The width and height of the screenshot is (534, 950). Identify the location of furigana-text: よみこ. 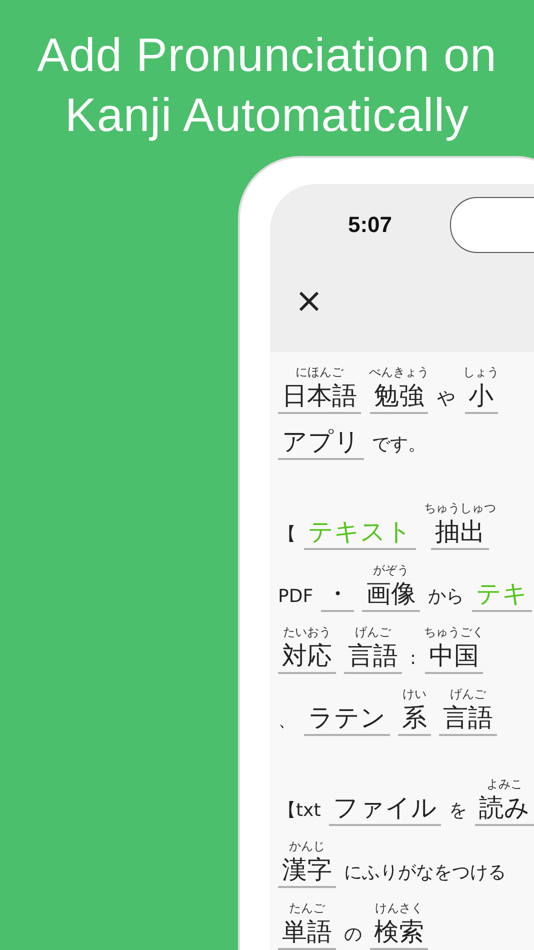
(504, 784).